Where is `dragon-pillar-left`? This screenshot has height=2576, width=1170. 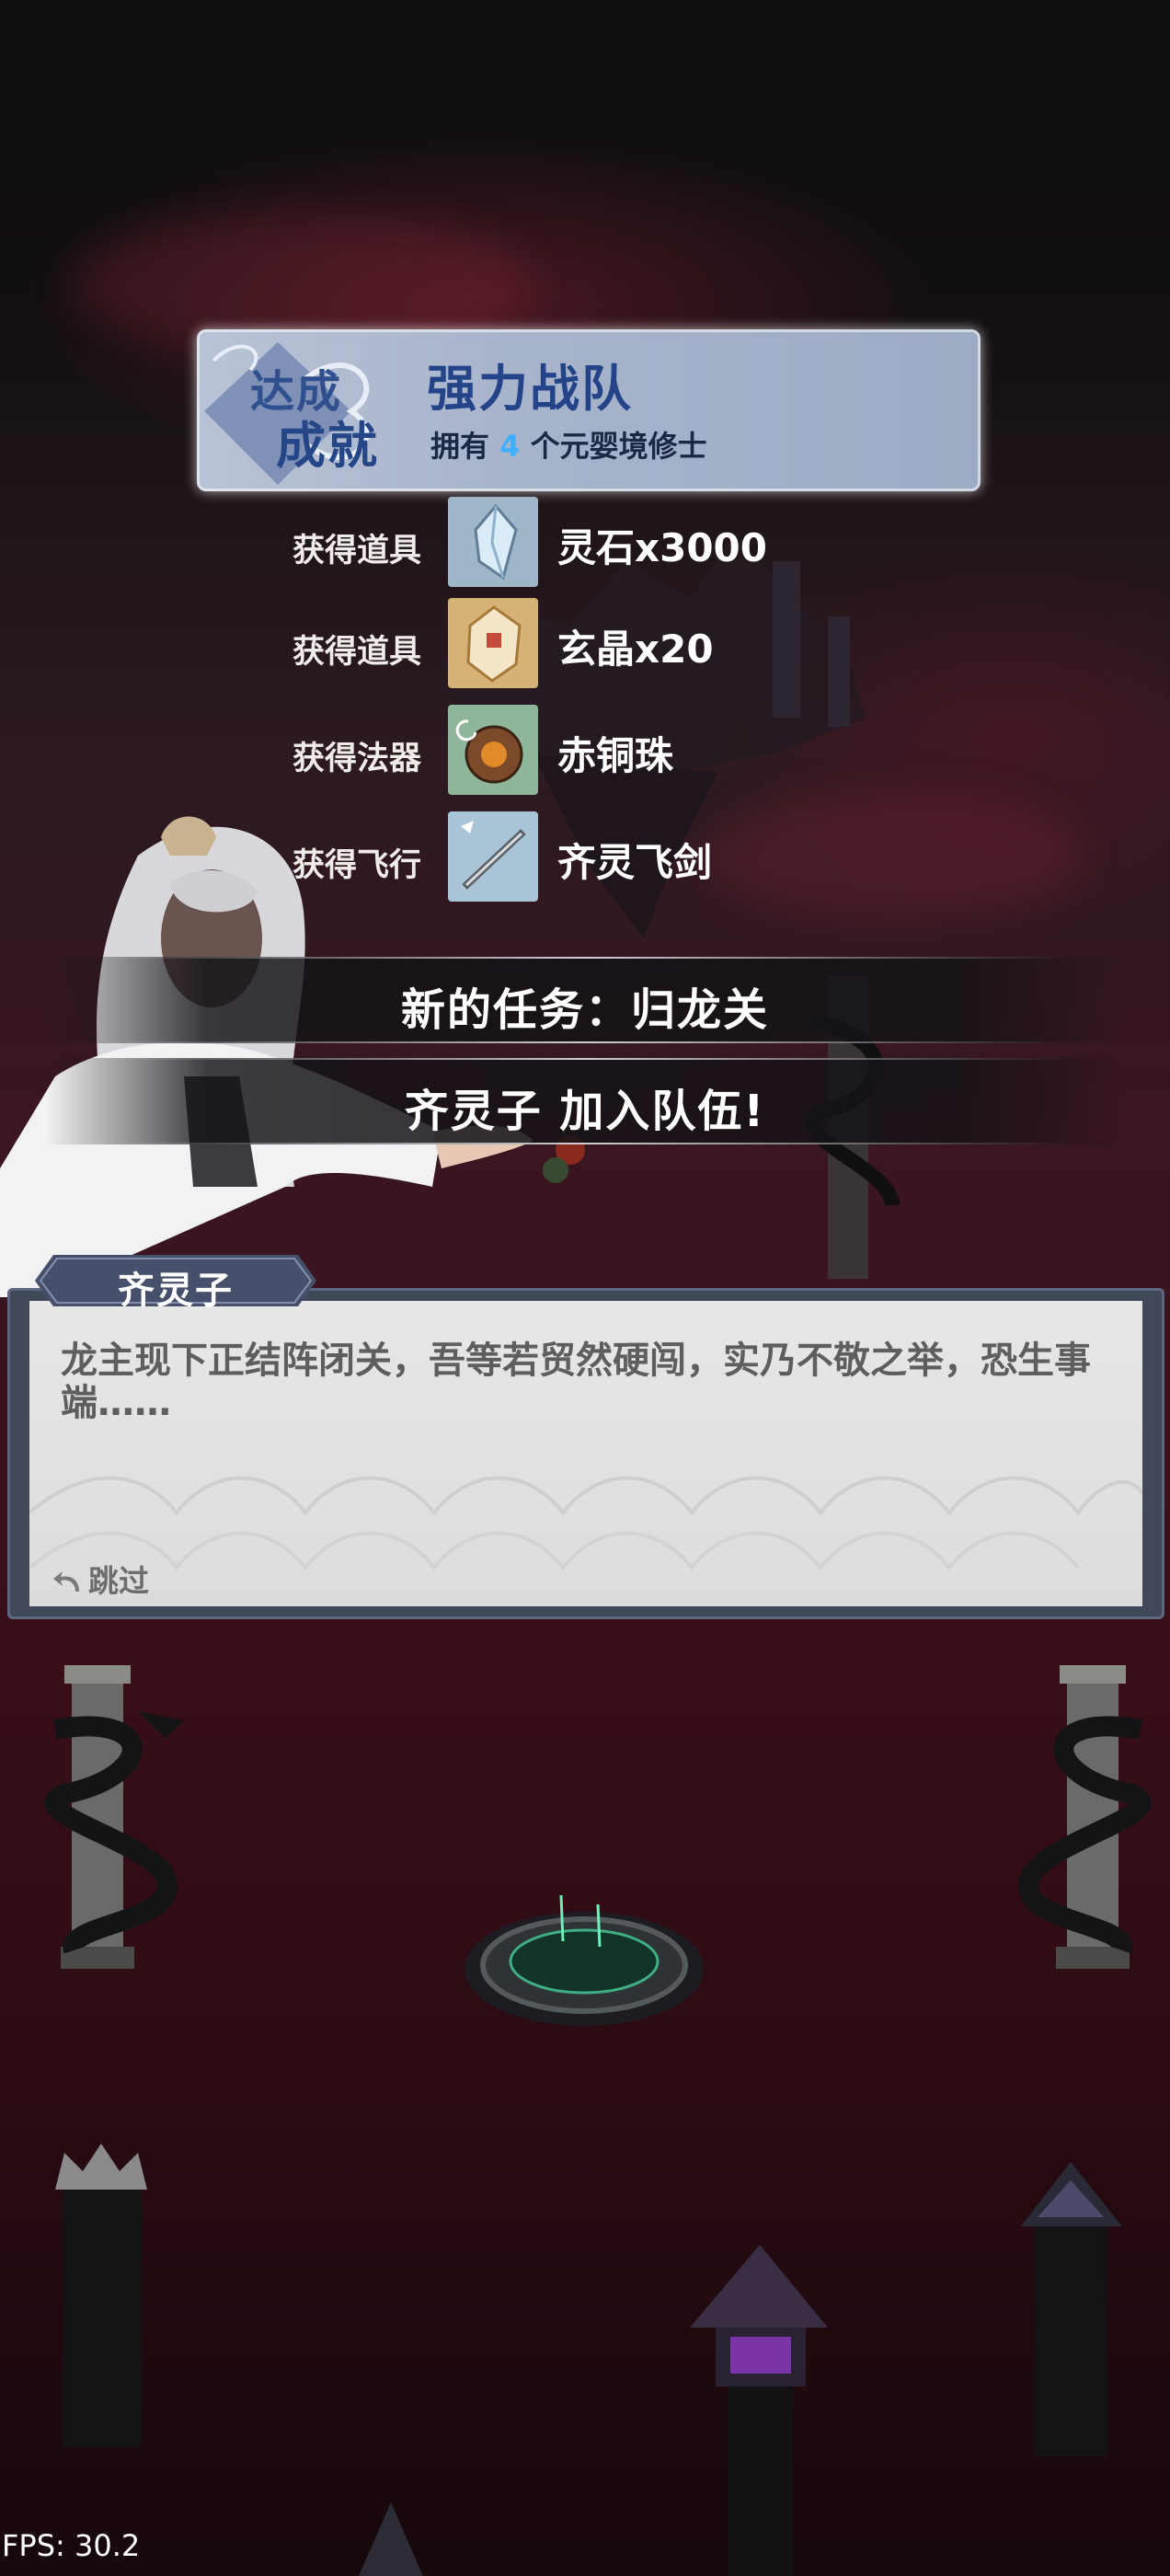 dragon-pillar-left is located at coordinates (114, 1817).